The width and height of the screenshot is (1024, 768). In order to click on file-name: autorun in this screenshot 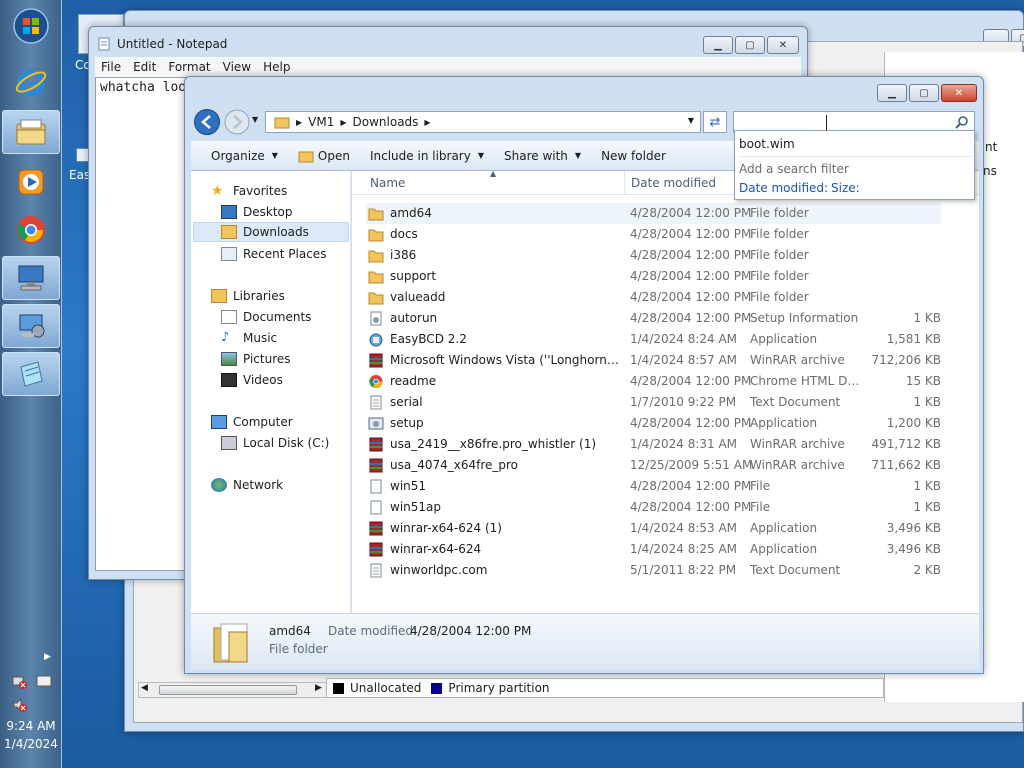, I will do `click(414, 318)`.